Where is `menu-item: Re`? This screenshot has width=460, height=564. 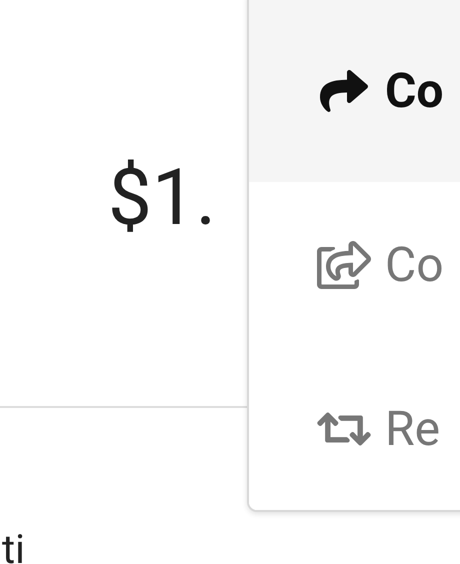
menu-item: Re is located at coordinates (354, 428).